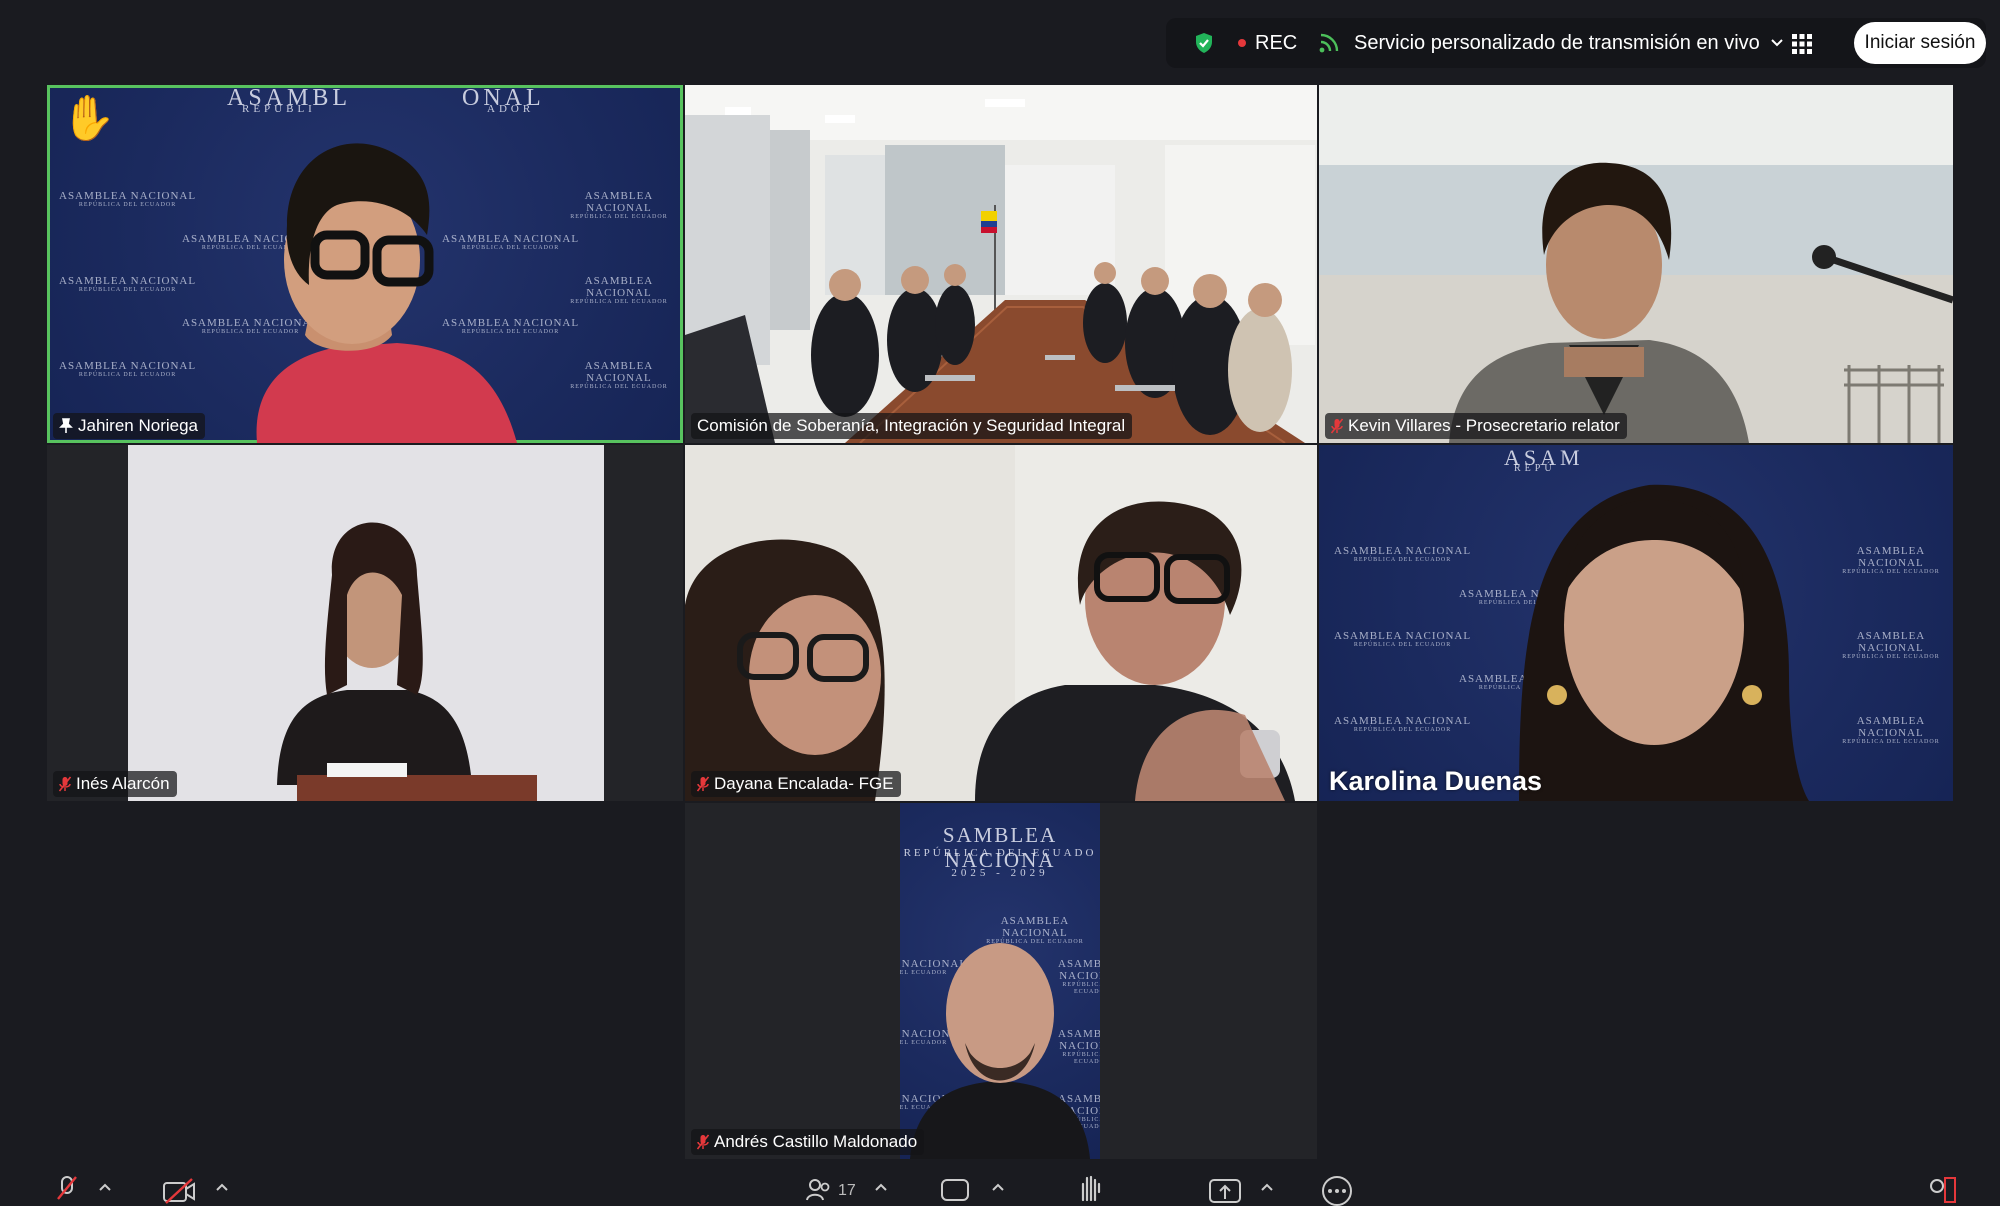  I want to click on participant-name-tag: Kevin Villares - Prosecretario relator, so click(1476, 426).